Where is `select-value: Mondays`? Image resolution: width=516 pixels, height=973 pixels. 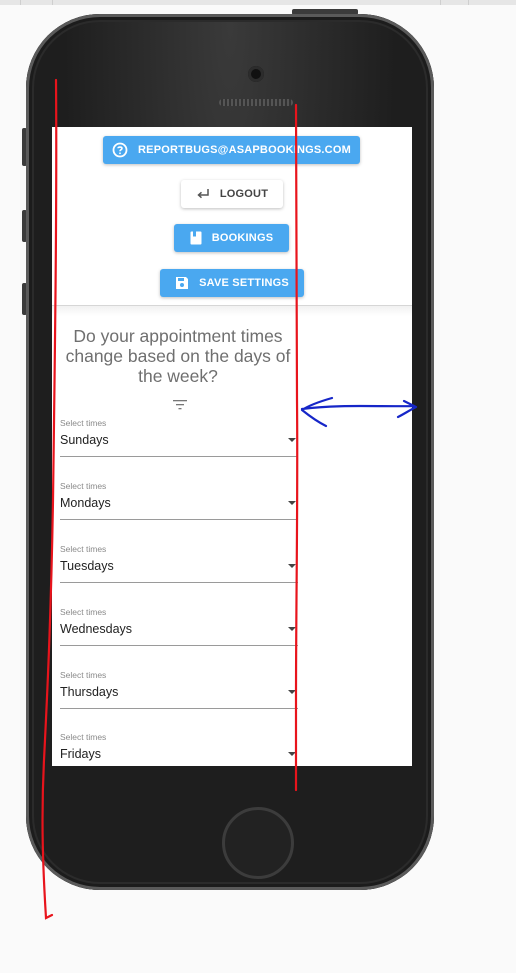 select-value: Mondays is located at coordinates (85, 503).